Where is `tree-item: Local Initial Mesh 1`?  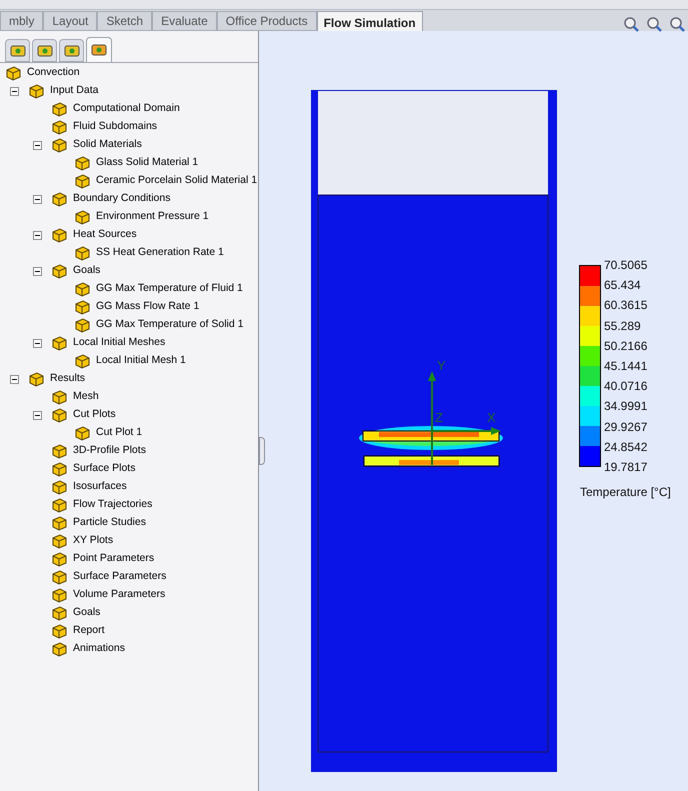
tree-item: Local Initial Mesh 1 is located at coordinates (141, 361).